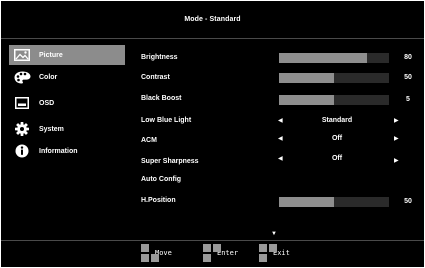  I want to click on exit-key-icon, so click(268, 253).